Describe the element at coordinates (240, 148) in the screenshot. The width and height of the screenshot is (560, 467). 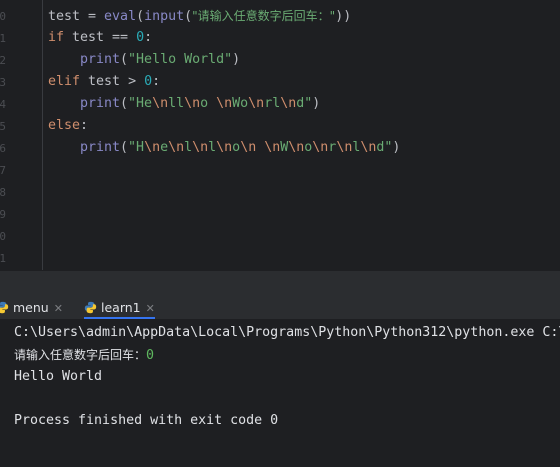
I see `code-line-7: print("H\ne\nl\nl\no\n \nW\no\nr\nl\nd")` at that location.